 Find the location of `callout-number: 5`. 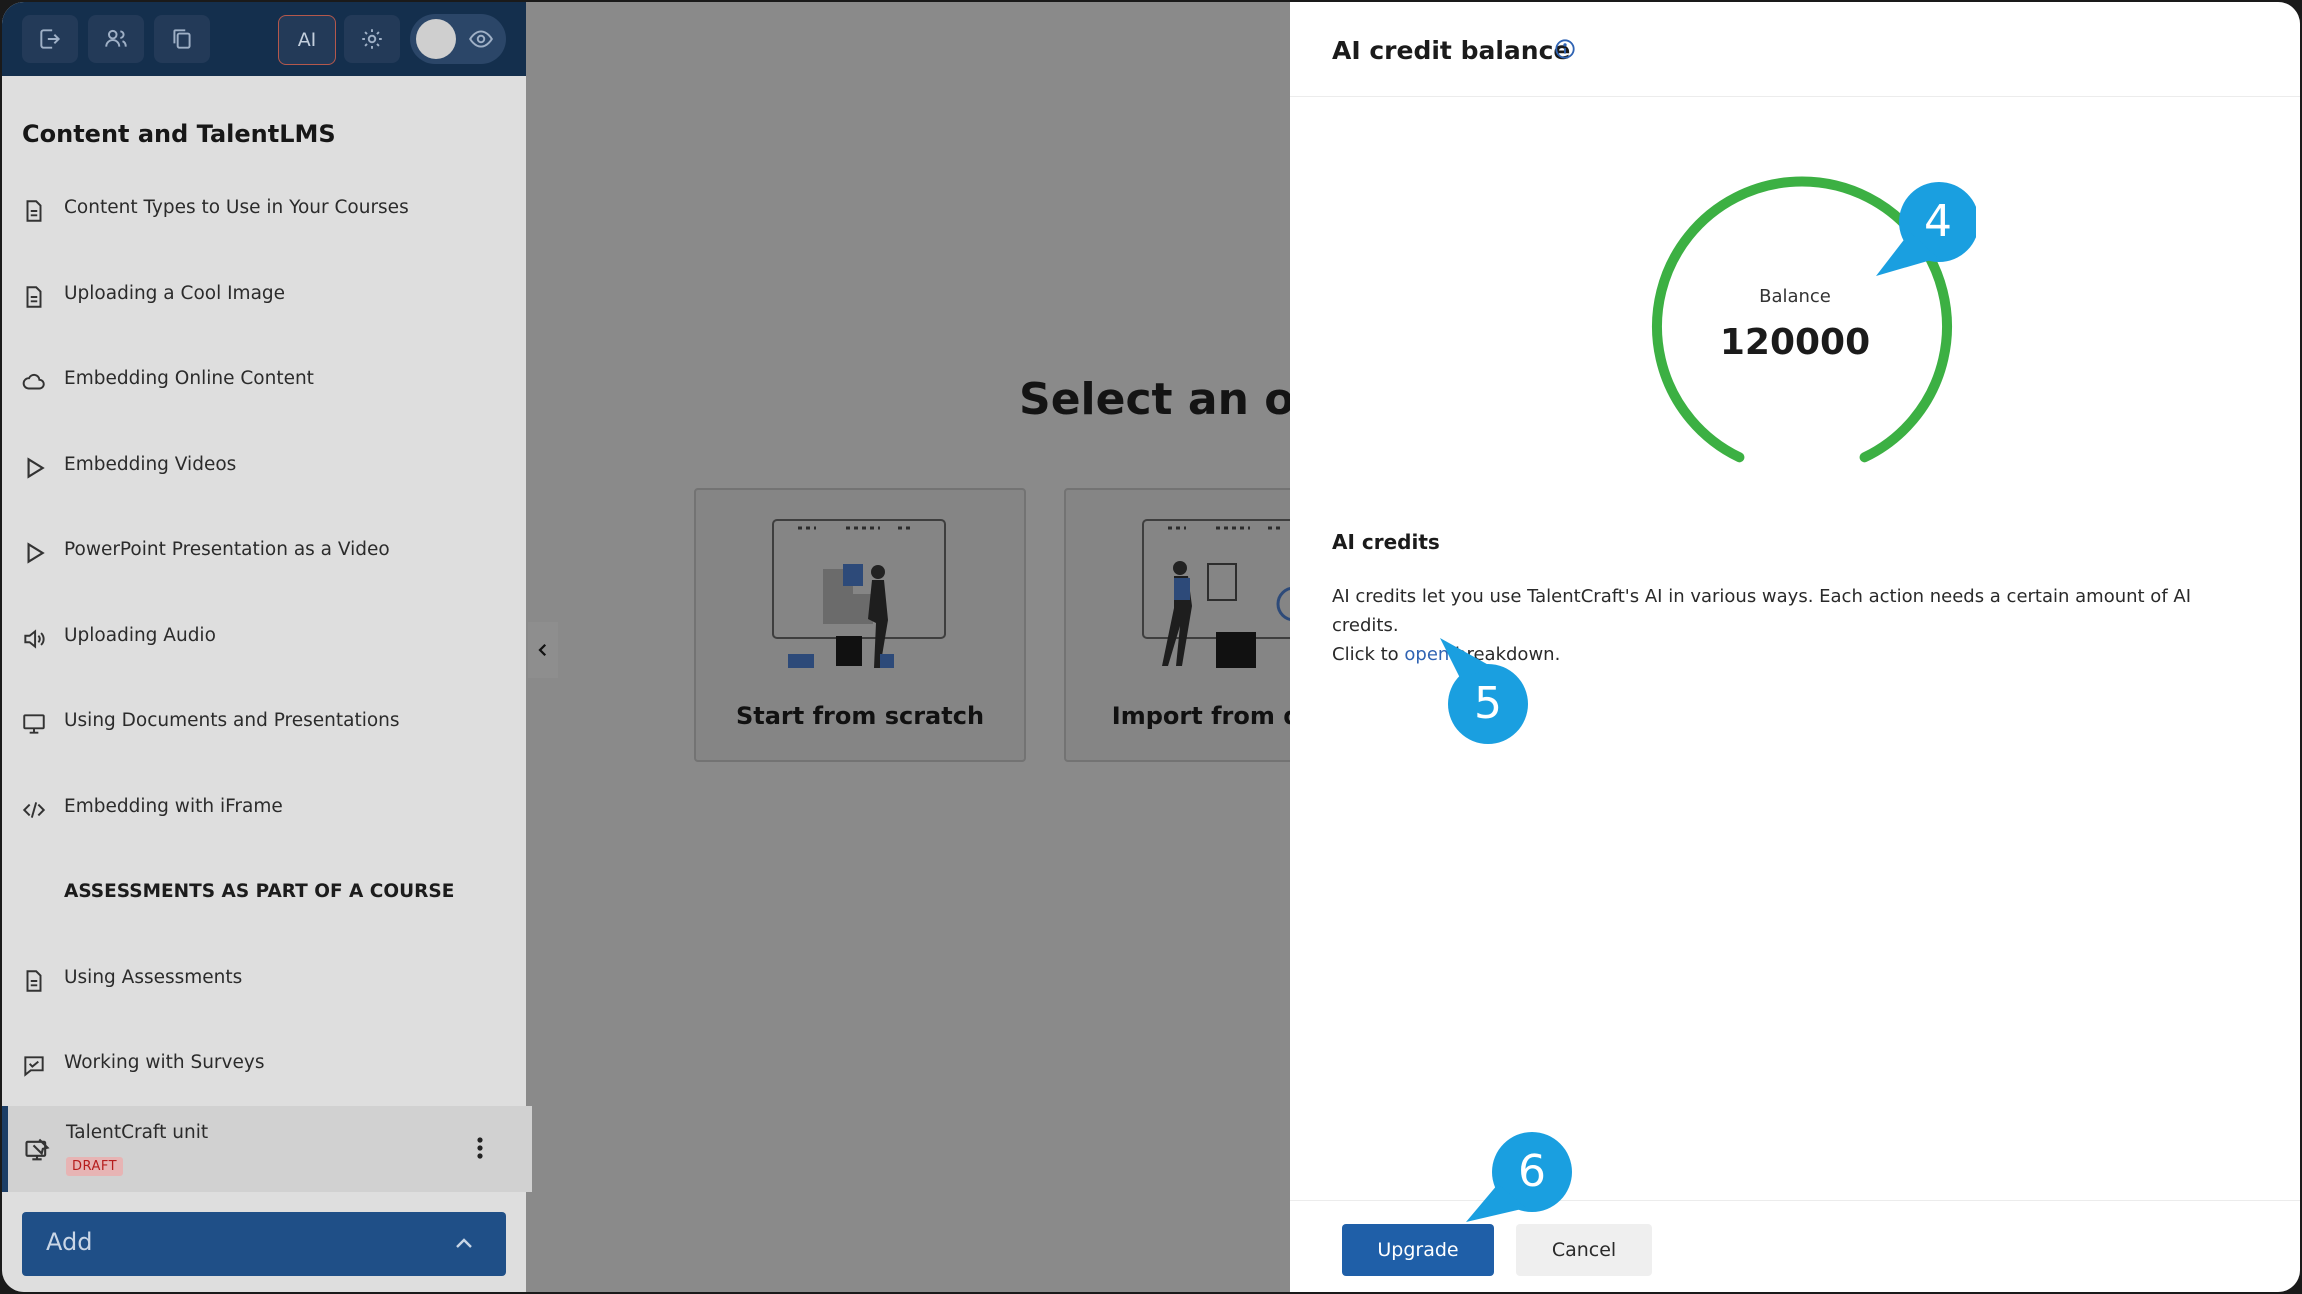

callout-number: 5 is located at coordinates (1488, 703).